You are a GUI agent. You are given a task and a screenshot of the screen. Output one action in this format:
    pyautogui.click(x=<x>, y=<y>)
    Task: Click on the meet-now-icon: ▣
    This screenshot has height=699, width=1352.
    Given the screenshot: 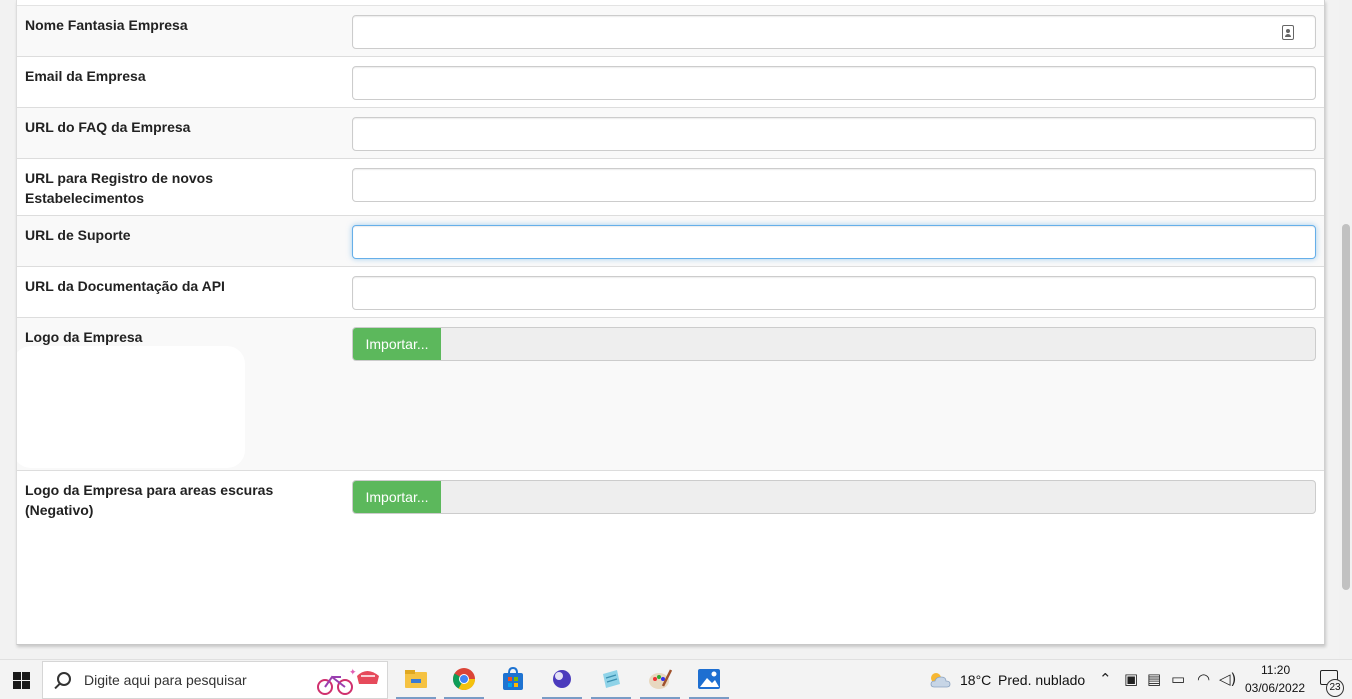 What is the action you would take?
    pyautogui.click(x=1131, y=679)
    